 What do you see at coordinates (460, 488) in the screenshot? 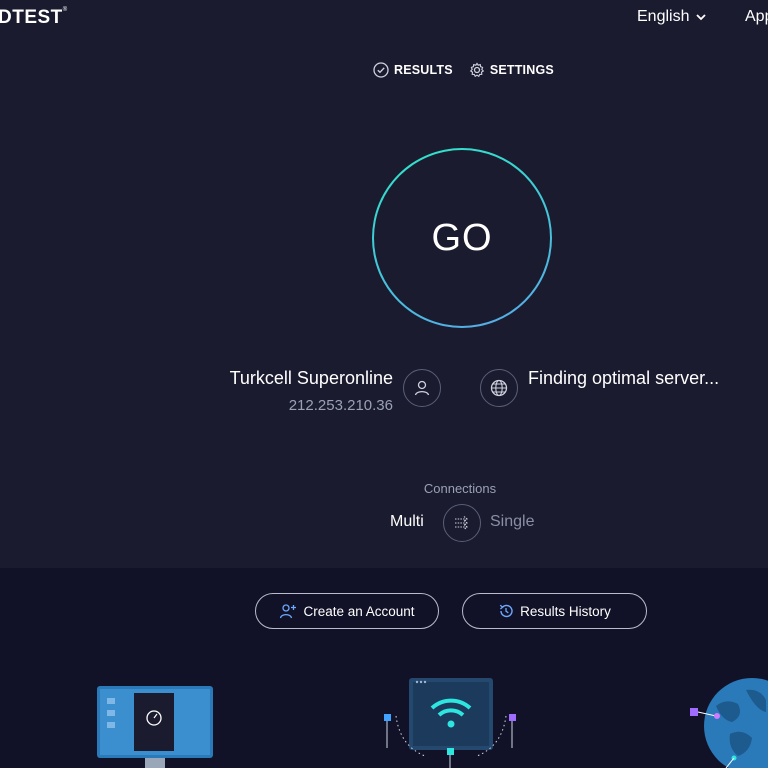
I see `connections-label: Connections` at bounding box center [460, 488].